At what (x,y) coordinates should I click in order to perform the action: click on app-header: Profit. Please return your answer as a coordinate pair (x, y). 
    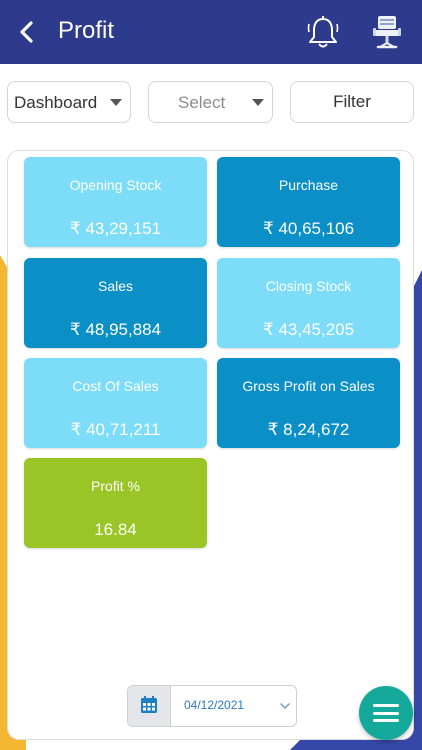
    Looking at the image, I should click on (211, 32).